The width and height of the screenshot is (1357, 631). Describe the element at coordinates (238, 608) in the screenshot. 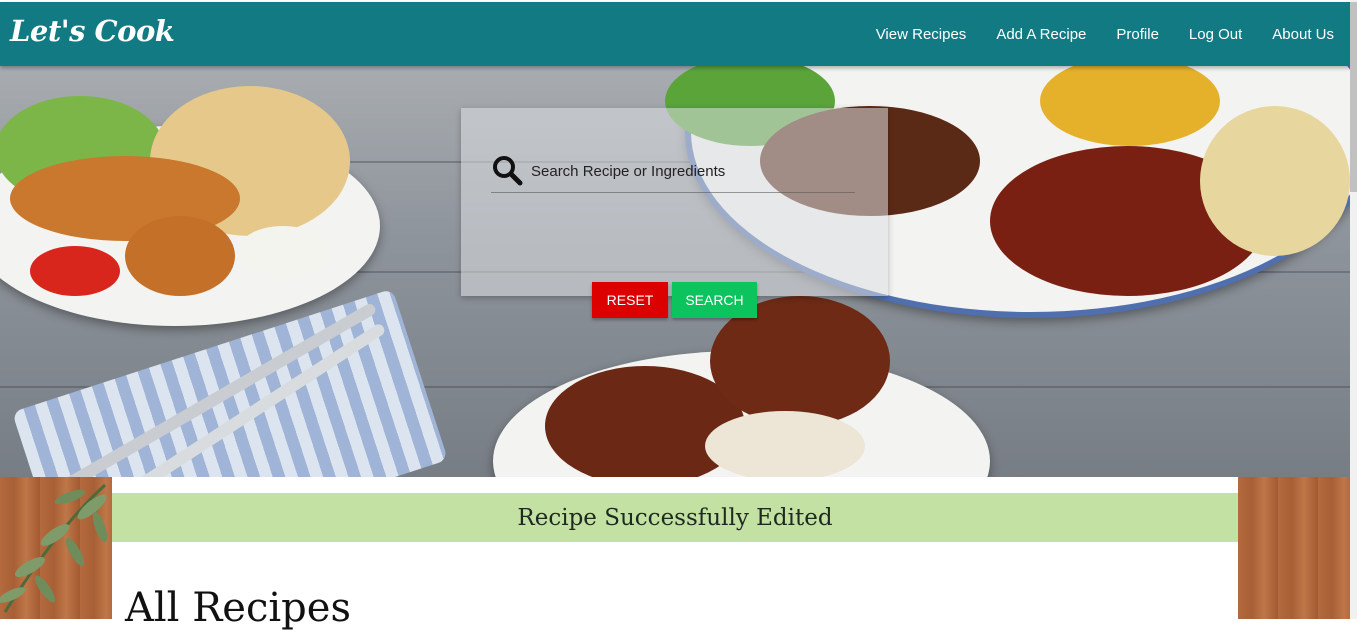

I see `page-title: All Recipes` at that location.